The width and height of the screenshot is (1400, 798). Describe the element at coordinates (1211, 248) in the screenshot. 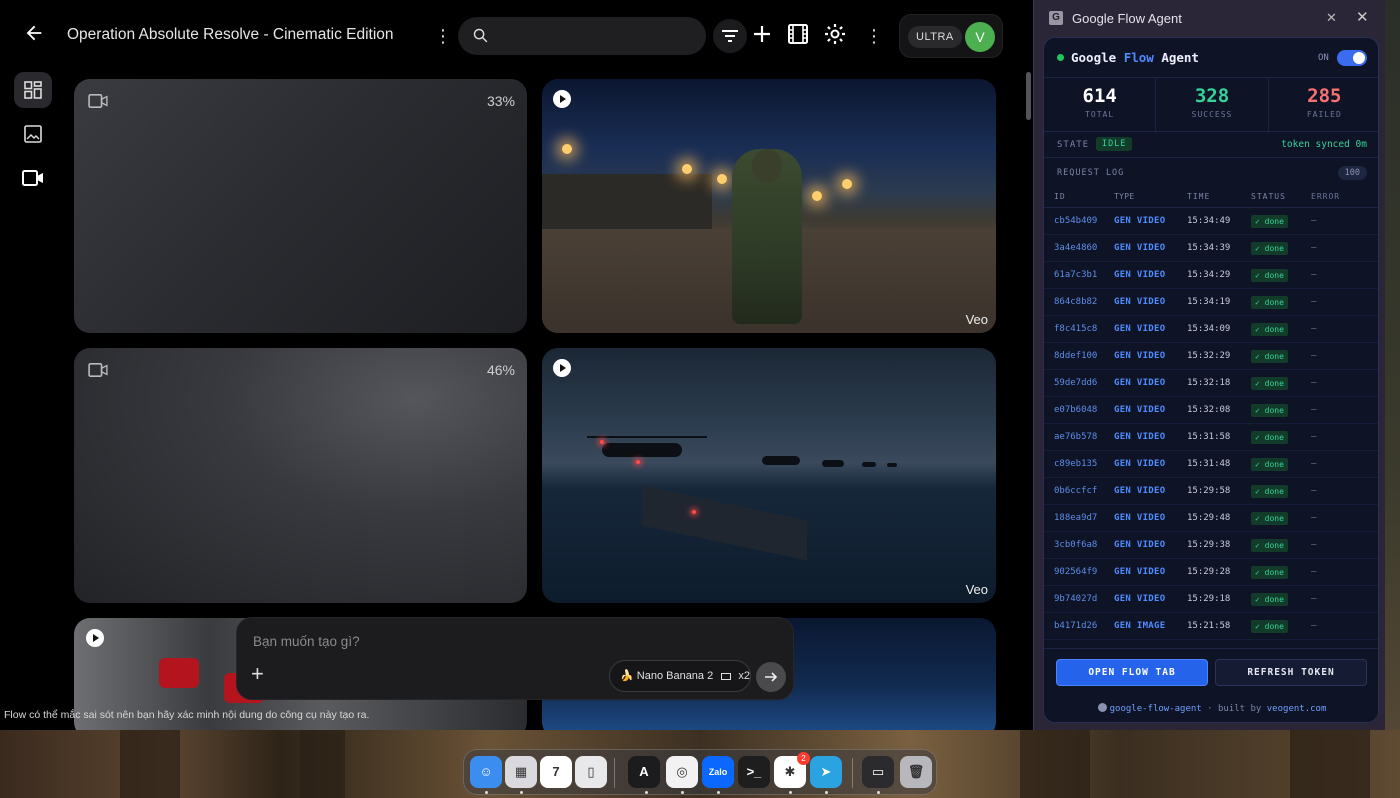

I see `table-row: 3a4e4860 GEN VIDEO 15:34:39 ✓ done —` at that location.